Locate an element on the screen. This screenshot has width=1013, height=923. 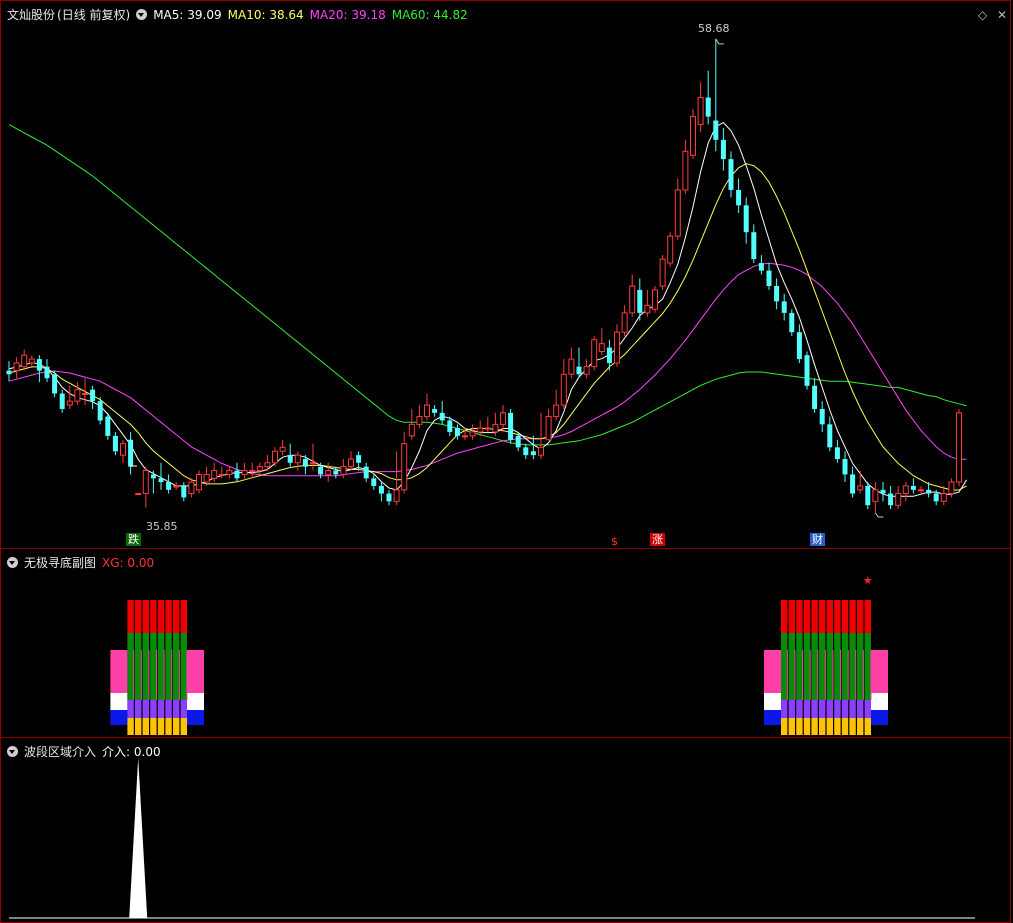
signal-dollar-badge: $ is located at coordinates (614, 541).